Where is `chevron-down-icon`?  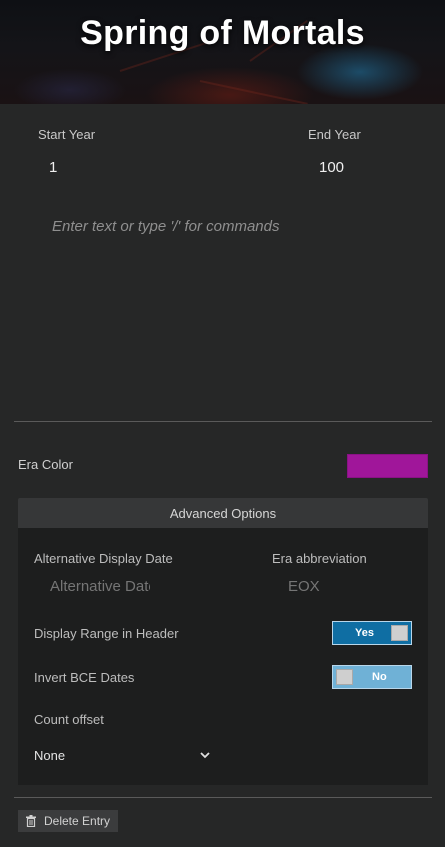 chevron-down-icon is located at coordinates (205, 755).